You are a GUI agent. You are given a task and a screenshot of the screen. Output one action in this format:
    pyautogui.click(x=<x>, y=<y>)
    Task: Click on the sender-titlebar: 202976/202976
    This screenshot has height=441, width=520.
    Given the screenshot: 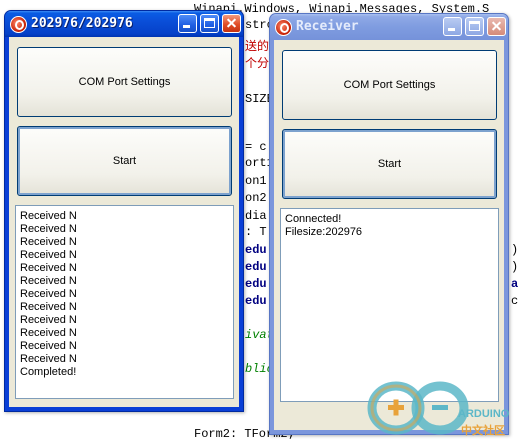 What is the action you would take?
    pyautogui.click(x=124, y=24)
    